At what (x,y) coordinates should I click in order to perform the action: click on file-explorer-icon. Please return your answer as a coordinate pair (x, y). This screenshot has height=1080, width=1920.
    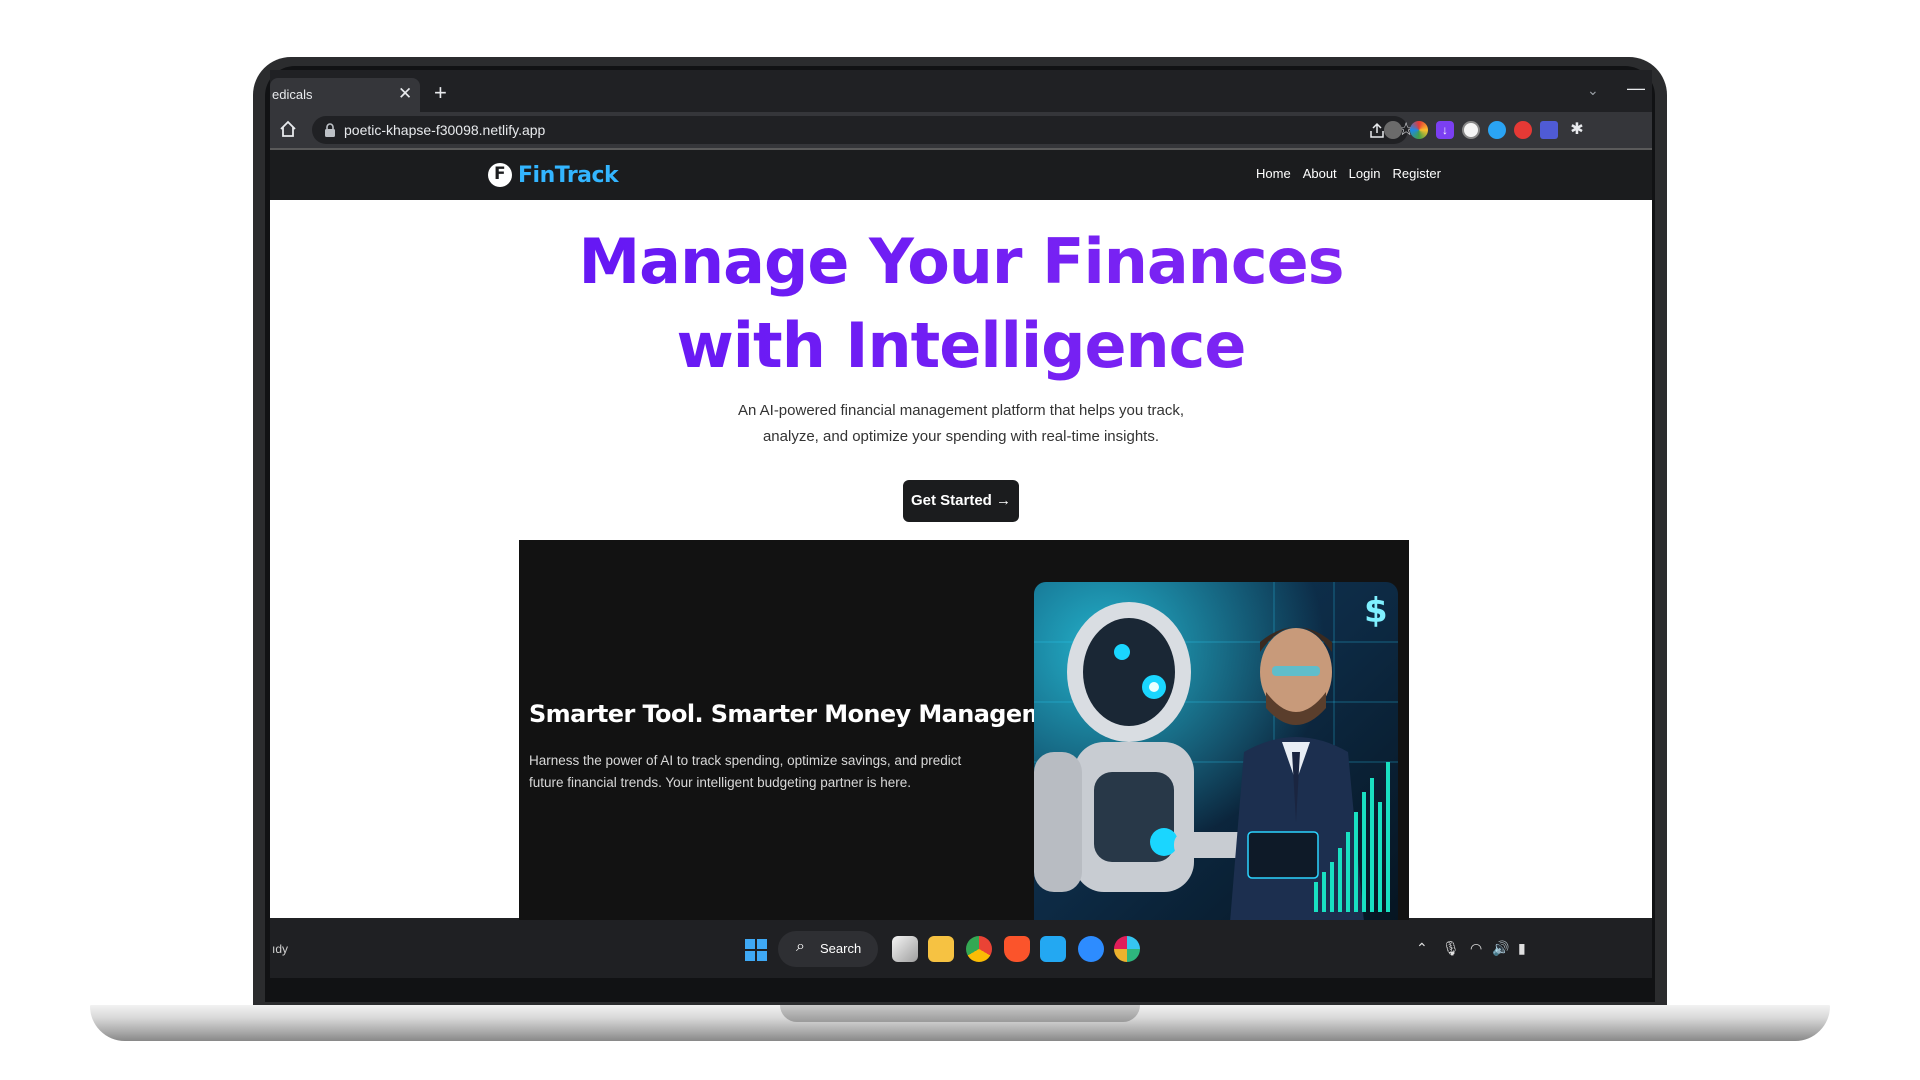
    Looking at the image, I should click on (941, 949).